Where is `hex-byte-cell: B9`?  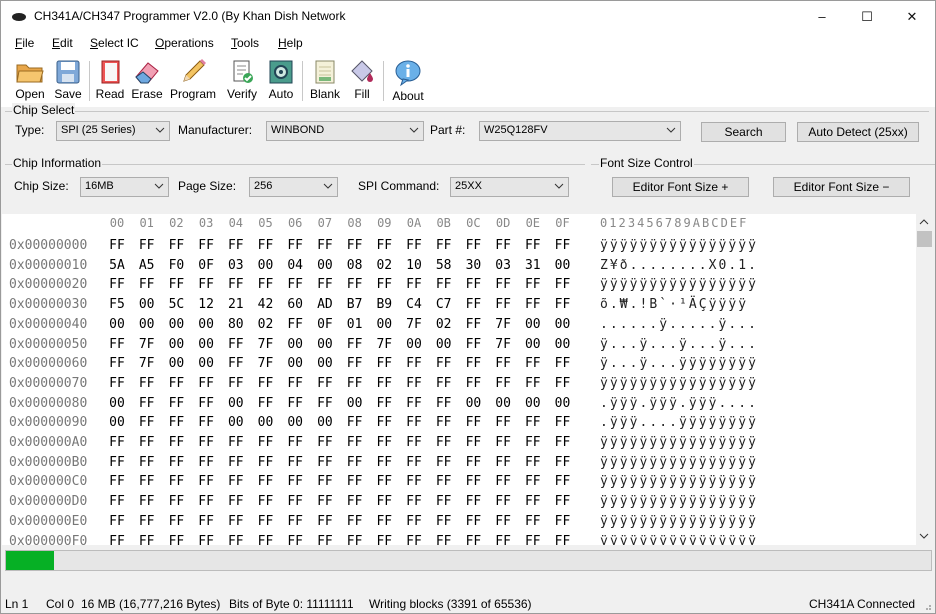 hex-byte-cell: B9 is located at coordinates (384, 304).